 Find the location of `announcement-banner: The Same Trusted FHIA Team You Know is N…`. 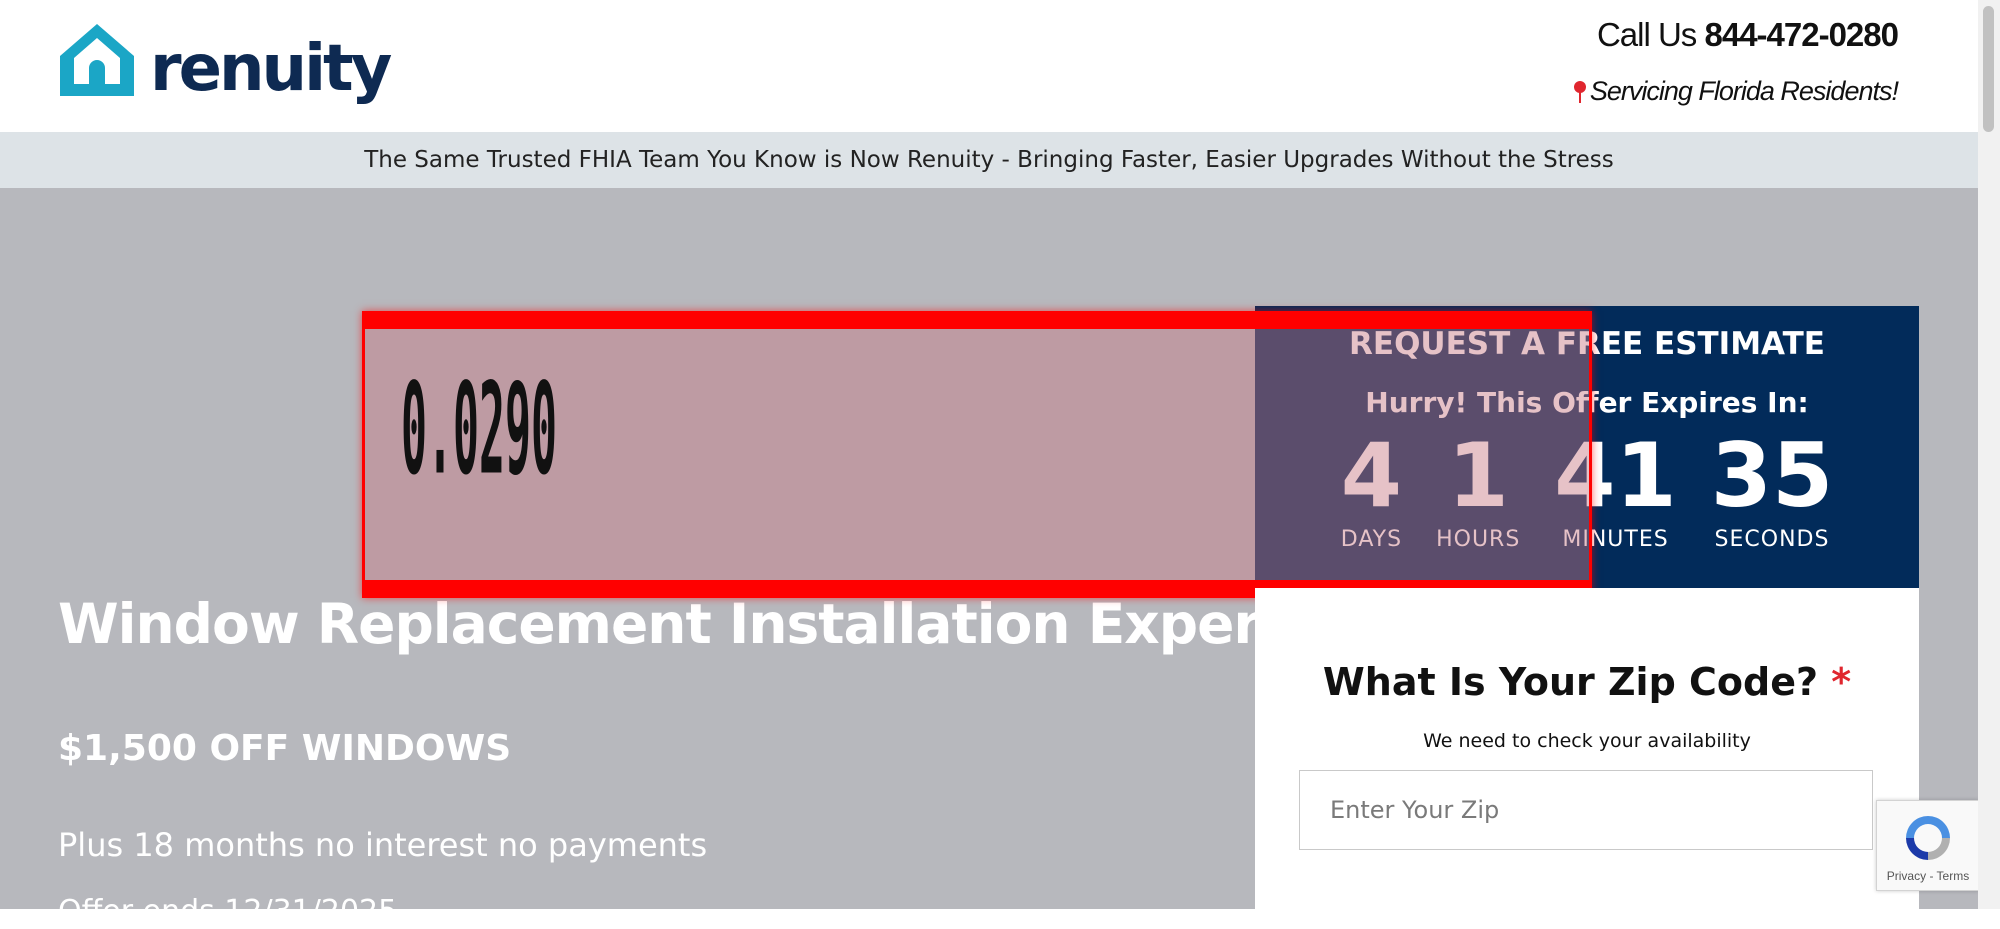

announcement-banner: The Same Trusted FHIA Team You Know is N… is located at coordinates (989, 160).